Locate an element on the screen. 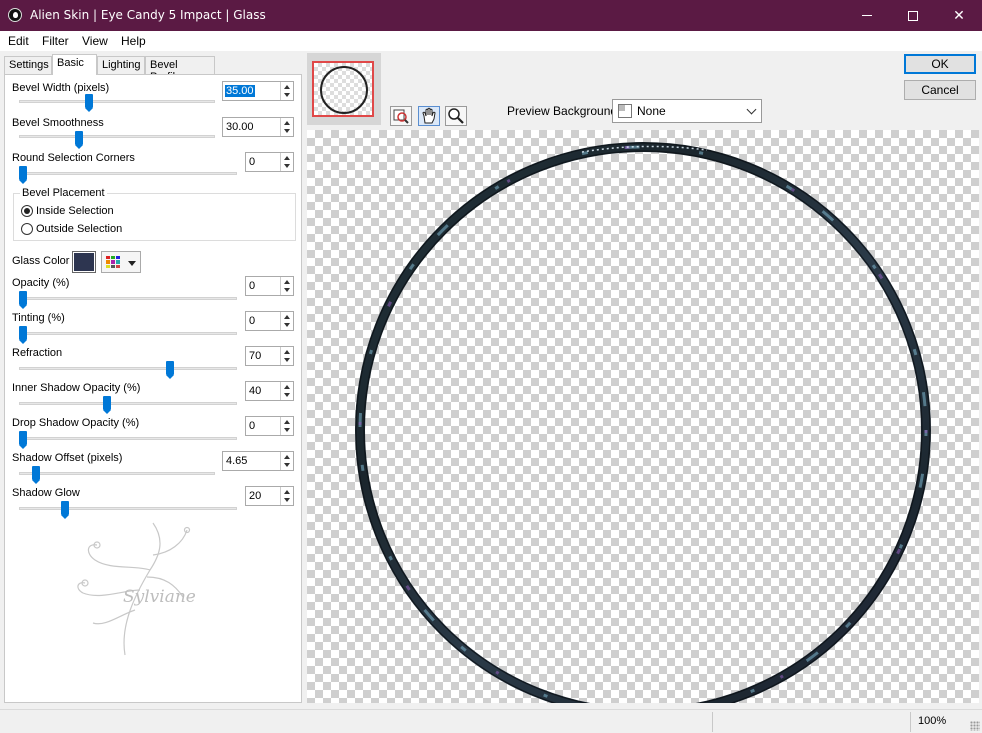 The height and width of the screenshot is (733, 982). maximize-icon is located at coordinates (913, 15).